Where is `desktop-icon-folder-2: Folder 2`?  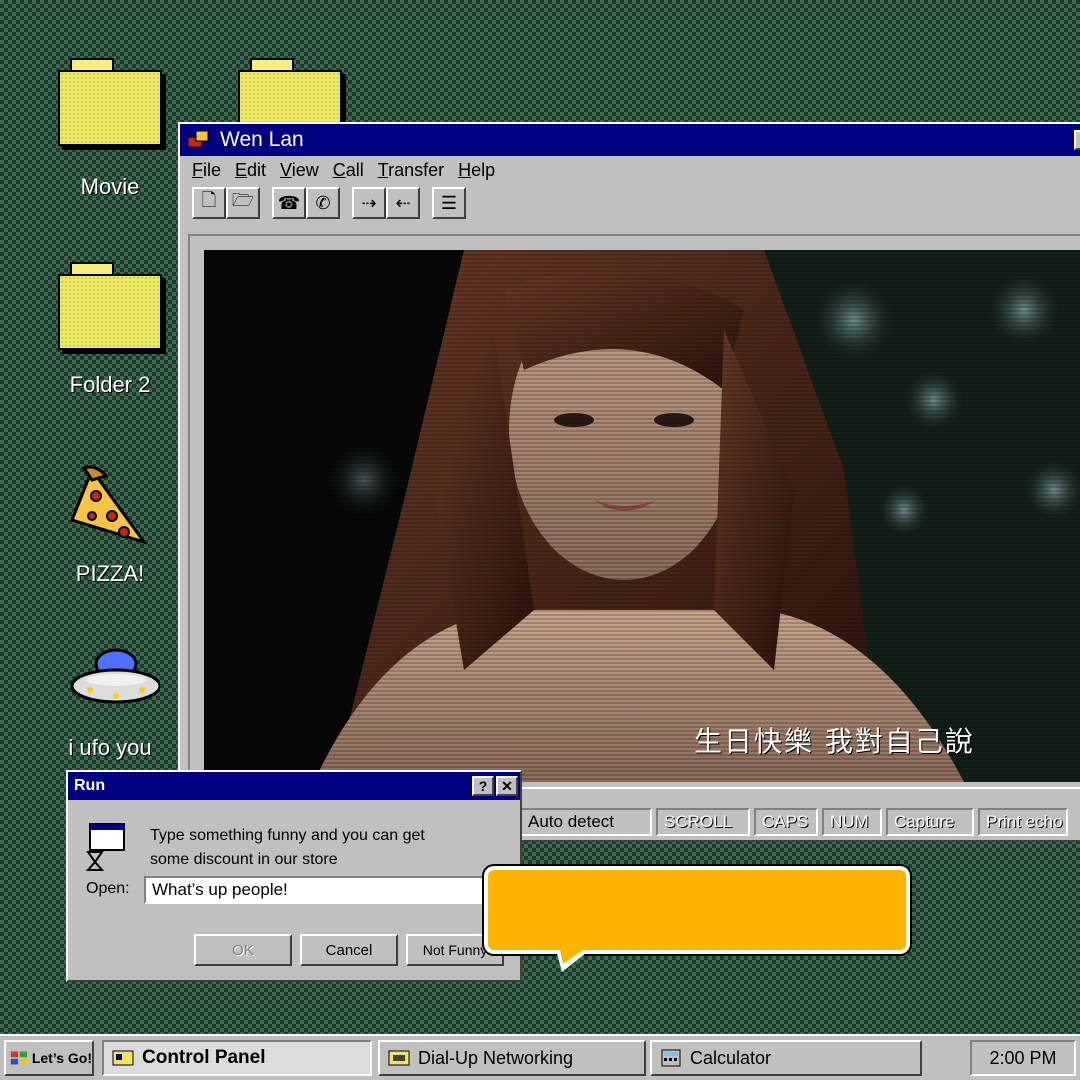 desktop-icon-folder-2: Folder 2 is located at coordinates (110, 330).